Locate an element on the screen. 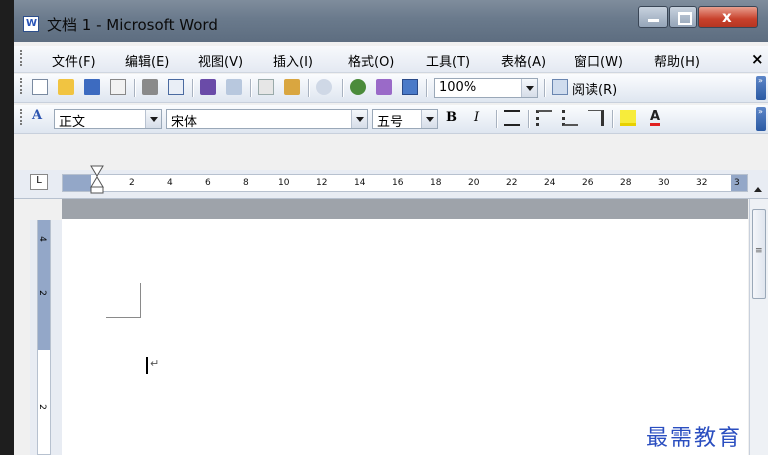 The height and width of the screenshot is (455, 768). formatting-toolbar: A 正文 宋体 五号 B I A is located at coordinates (391, 119).